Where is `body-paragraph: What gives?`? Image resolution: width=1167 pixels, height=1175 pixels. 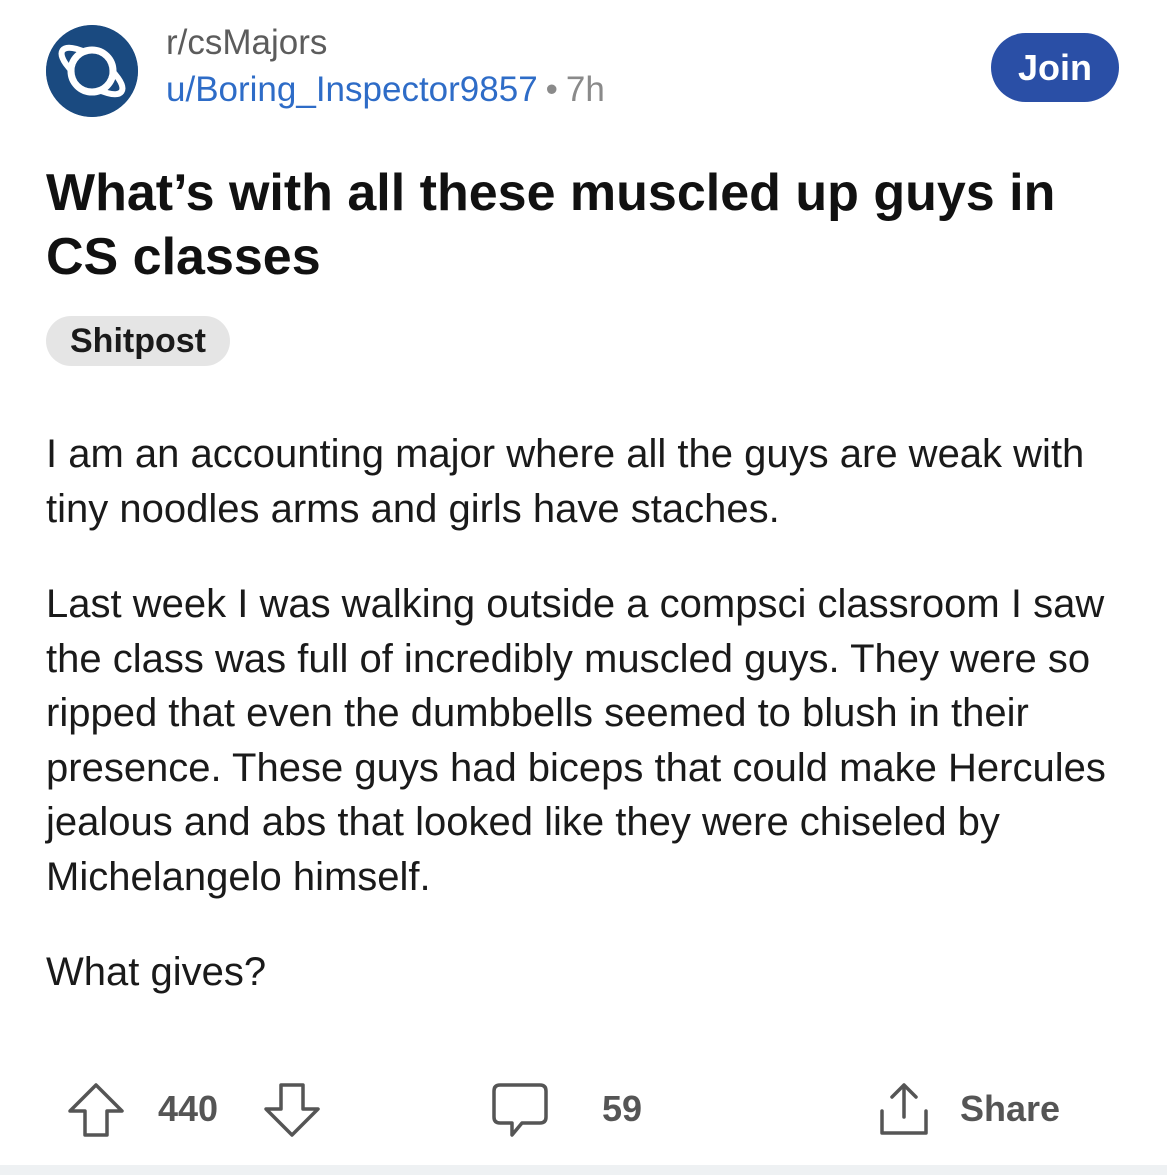 body-paragraph: What gives? is located at coordinates (156, 972).